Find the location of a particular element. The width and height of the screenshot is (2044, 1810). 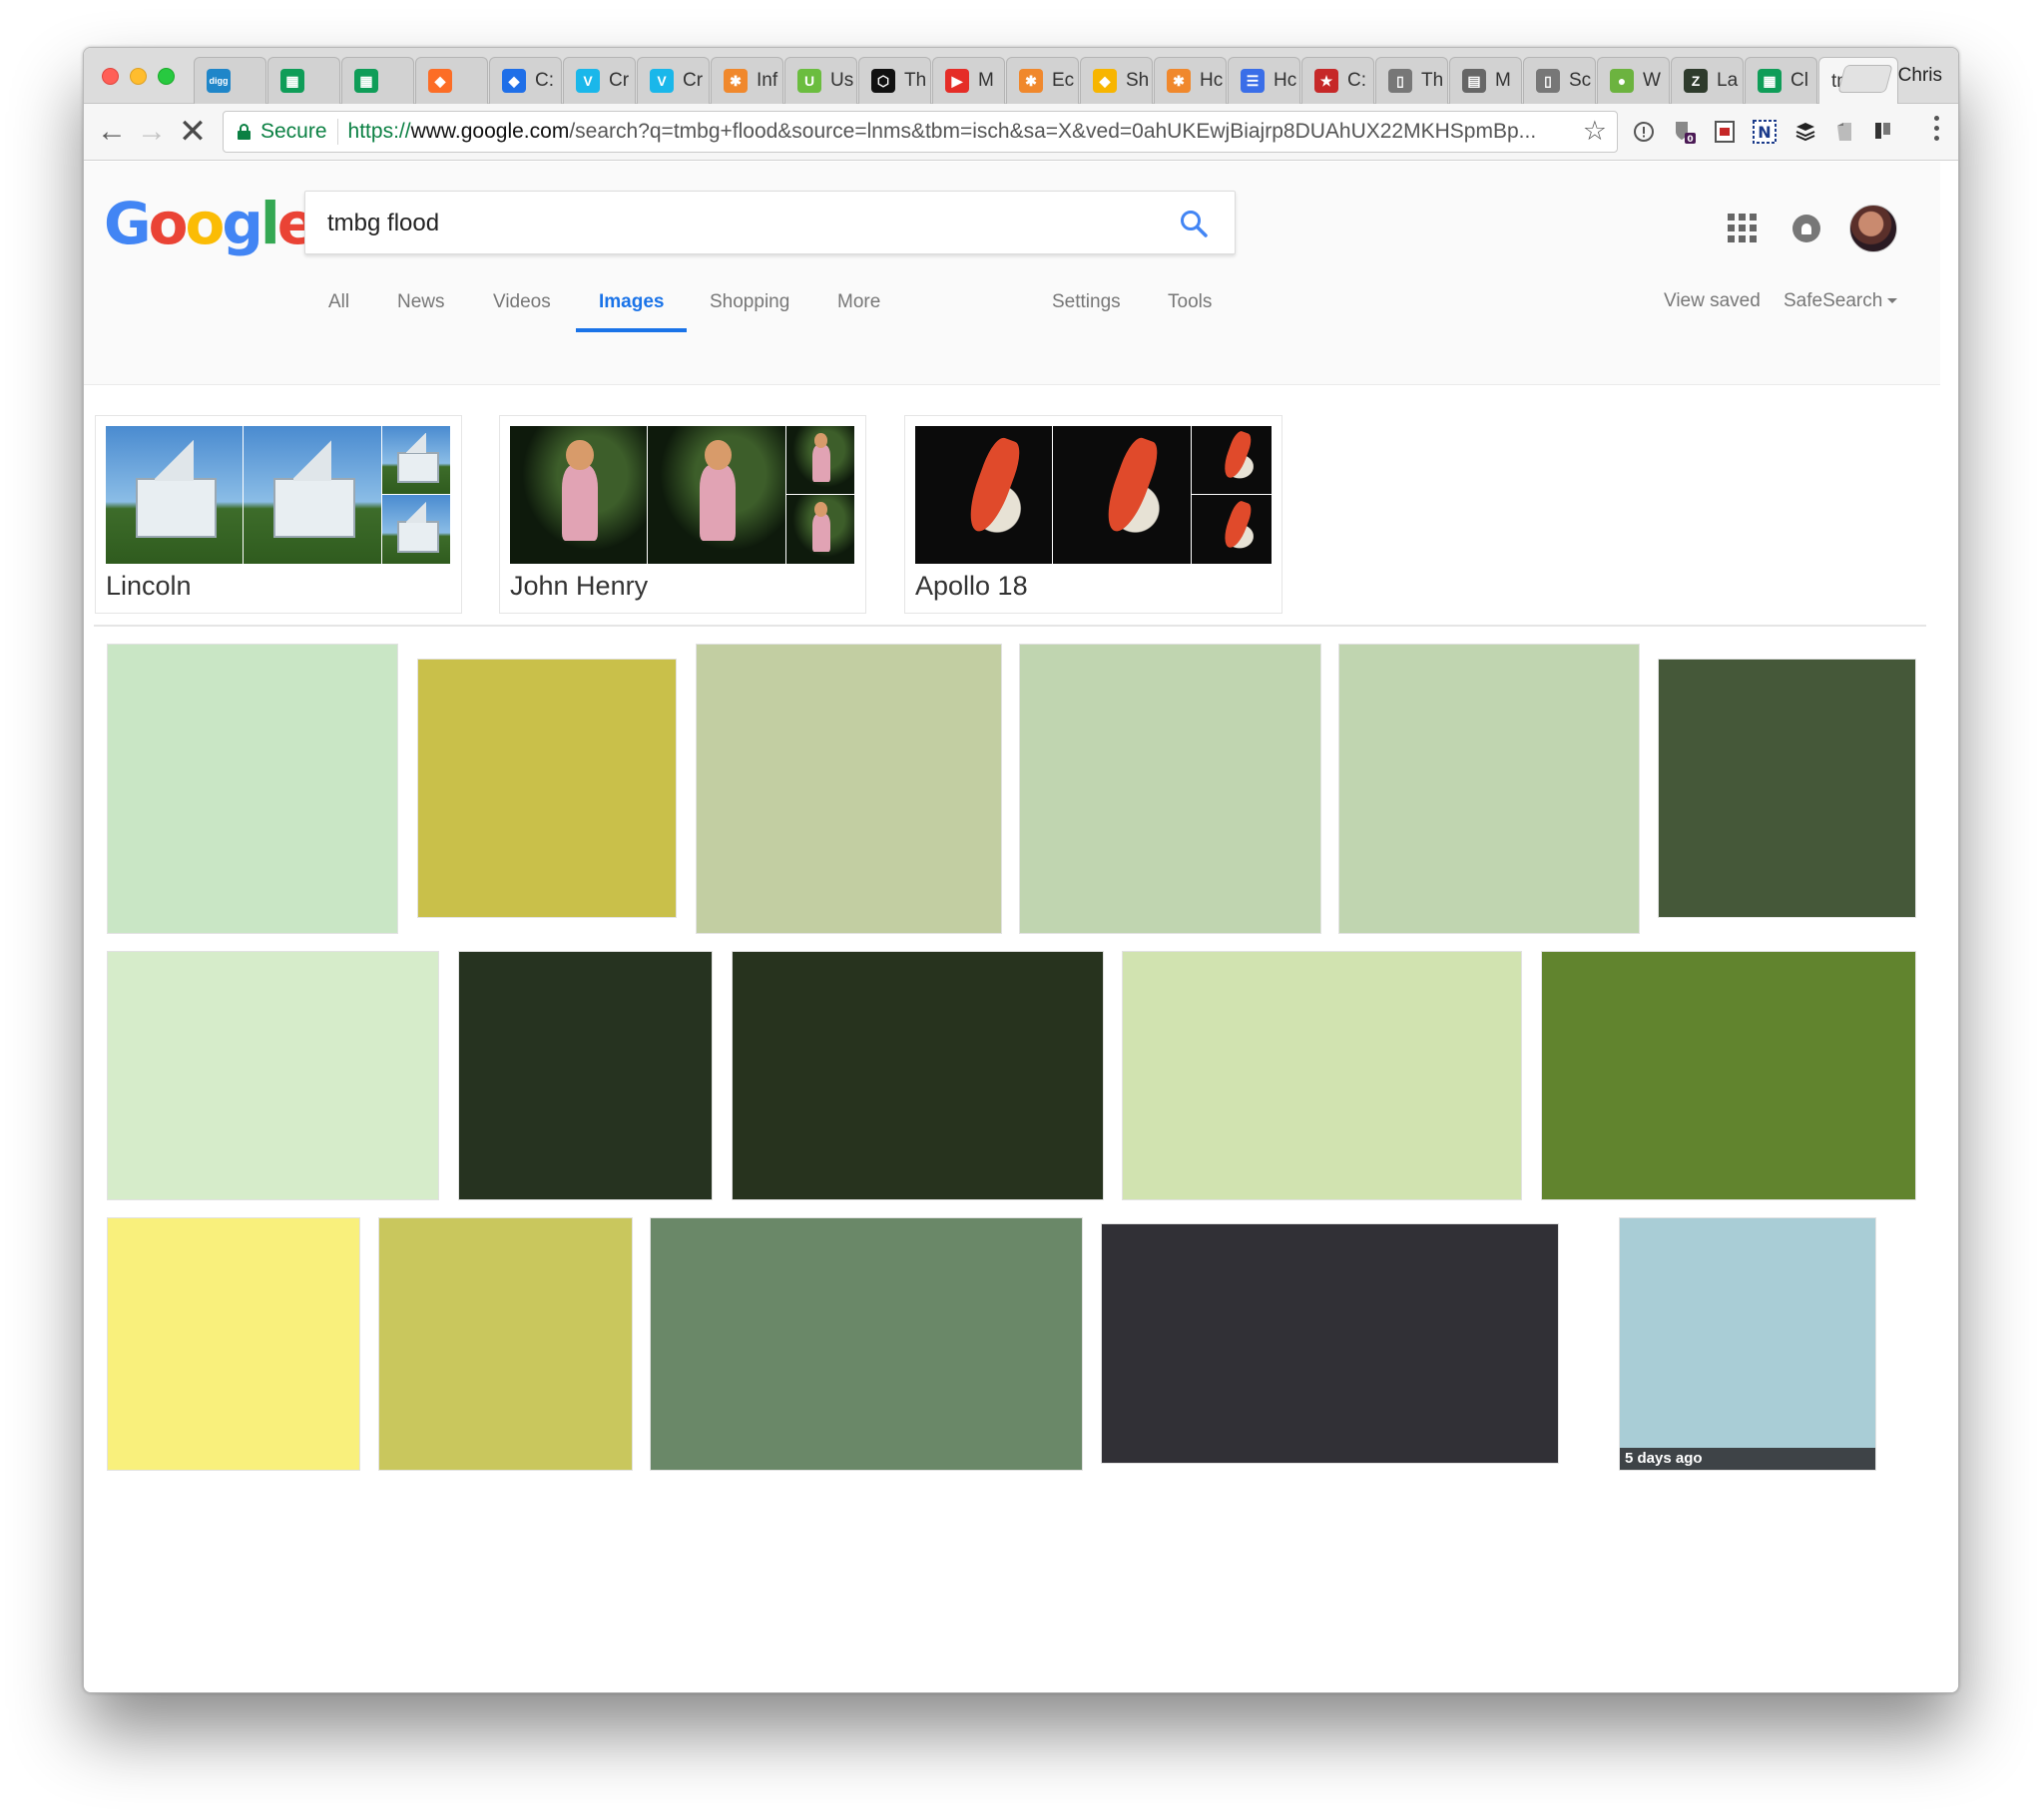

tab-news: News is located at coordinates (421, 302).